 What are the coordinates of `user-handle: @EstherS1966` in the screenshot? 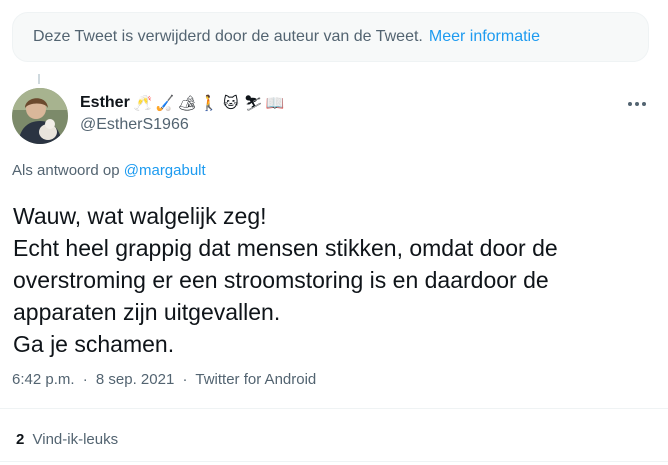 It's located at (182, 125).